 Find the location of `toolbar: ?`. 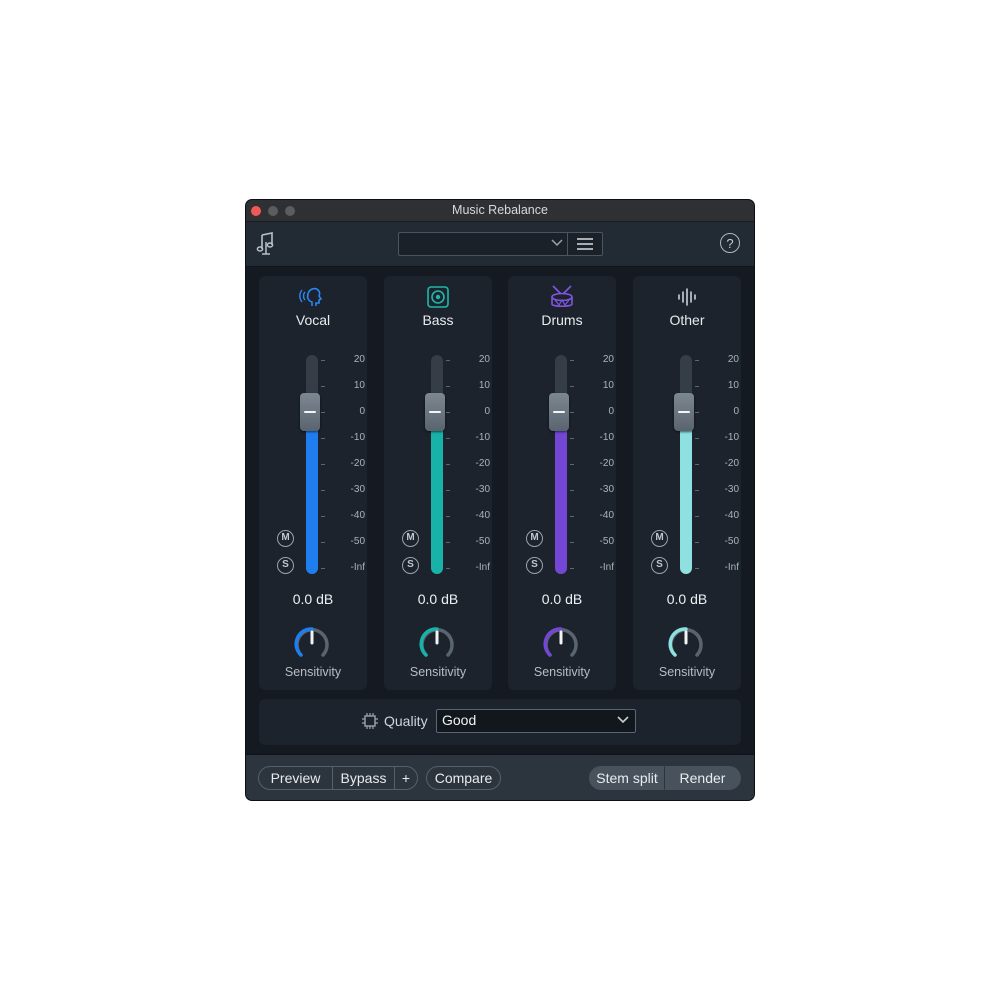

toolbar: ? is located at coordinates (500, 244).